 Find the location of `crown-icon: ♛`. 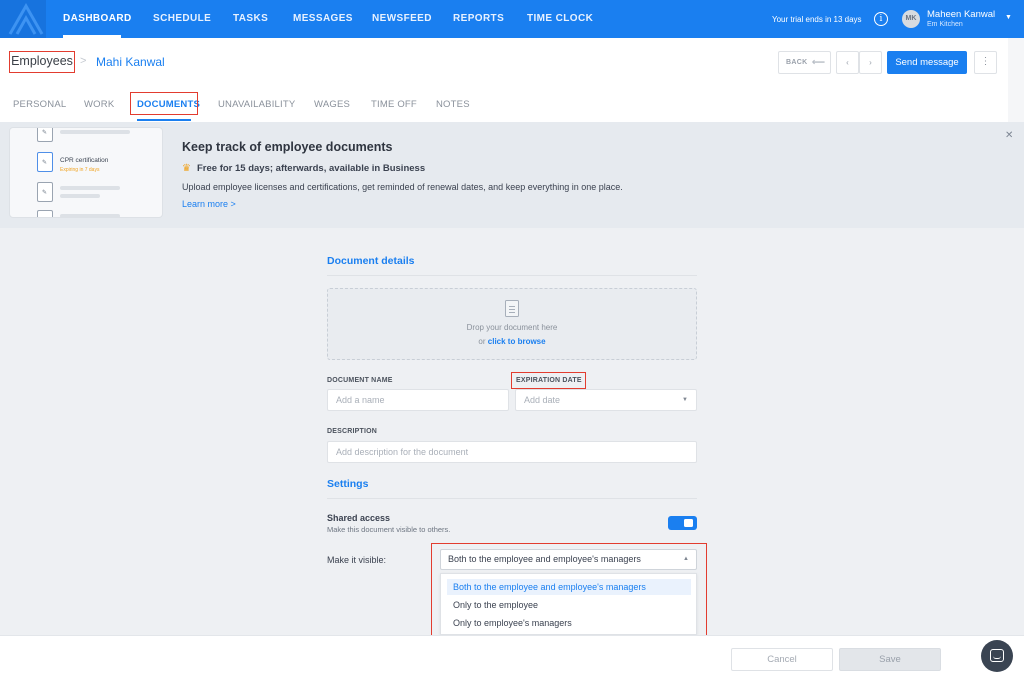

crown-icon: ♛ is located at coordinates (186, 168).